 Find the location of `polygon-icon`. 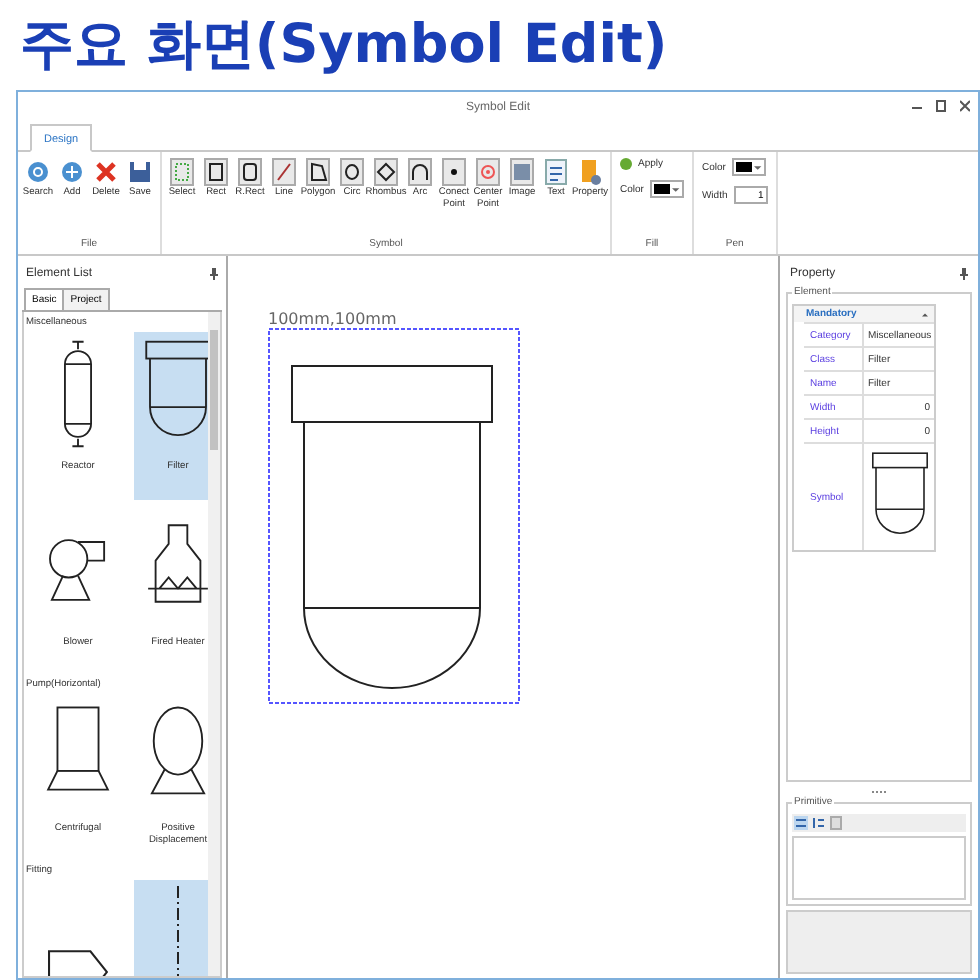

polygon-icon is located at coordinates (318, 172).